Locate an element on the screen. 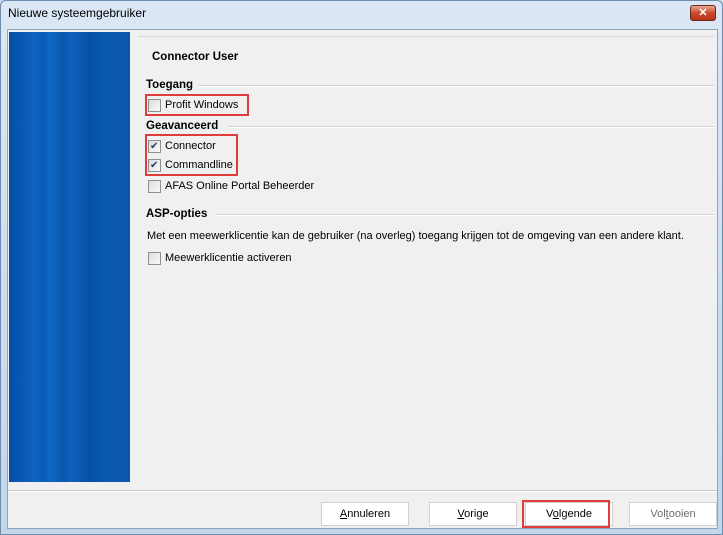 This screenshot has height=535, width=723. finish-button: Voltooien is located at coordinates (673, 514).